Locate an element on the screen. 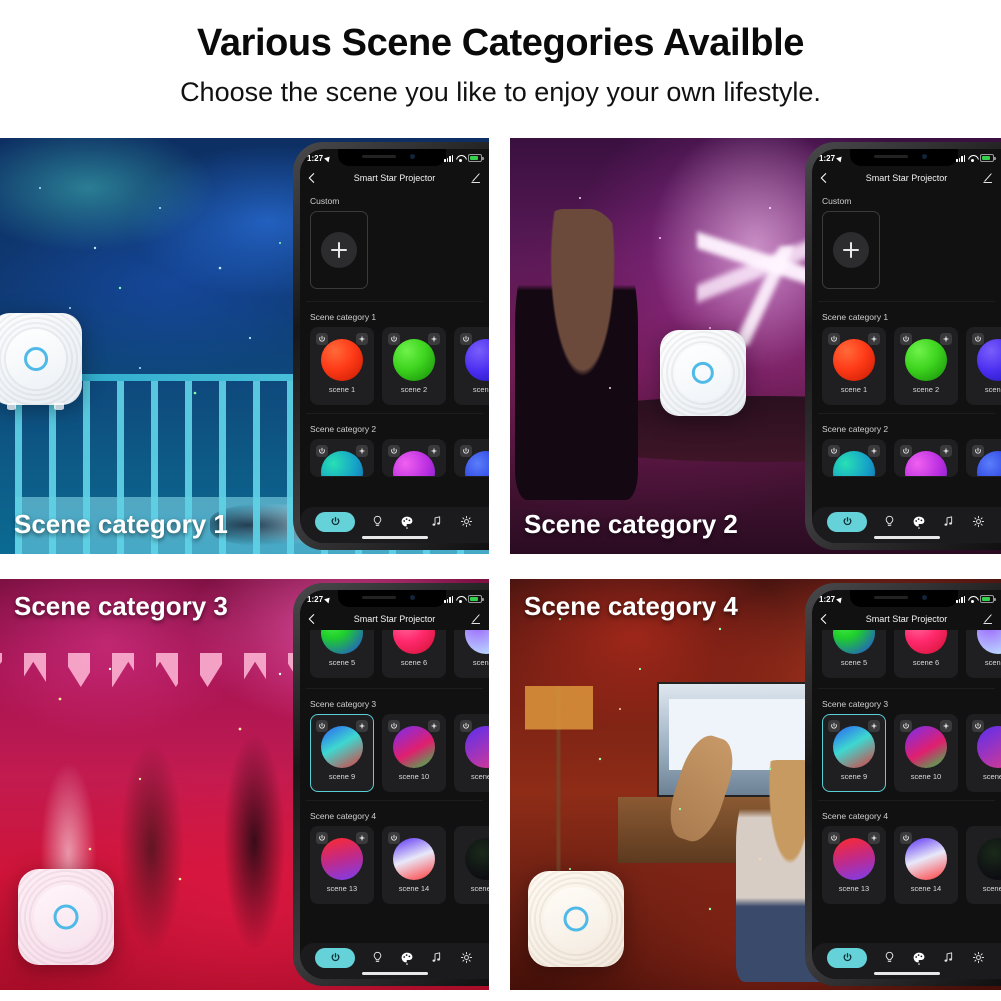 The height and width of the screenshot is (1001, 1001). scene-row-category-4: scene 13 scene 14 scene is located at coordinates (906, 865).